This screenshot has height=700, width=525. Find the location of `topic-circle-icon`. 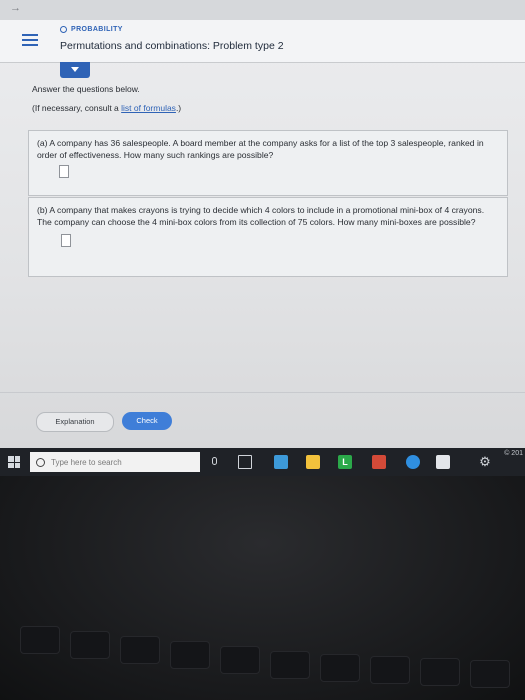

topic-circle-icon is located at coordinates (63, 29).